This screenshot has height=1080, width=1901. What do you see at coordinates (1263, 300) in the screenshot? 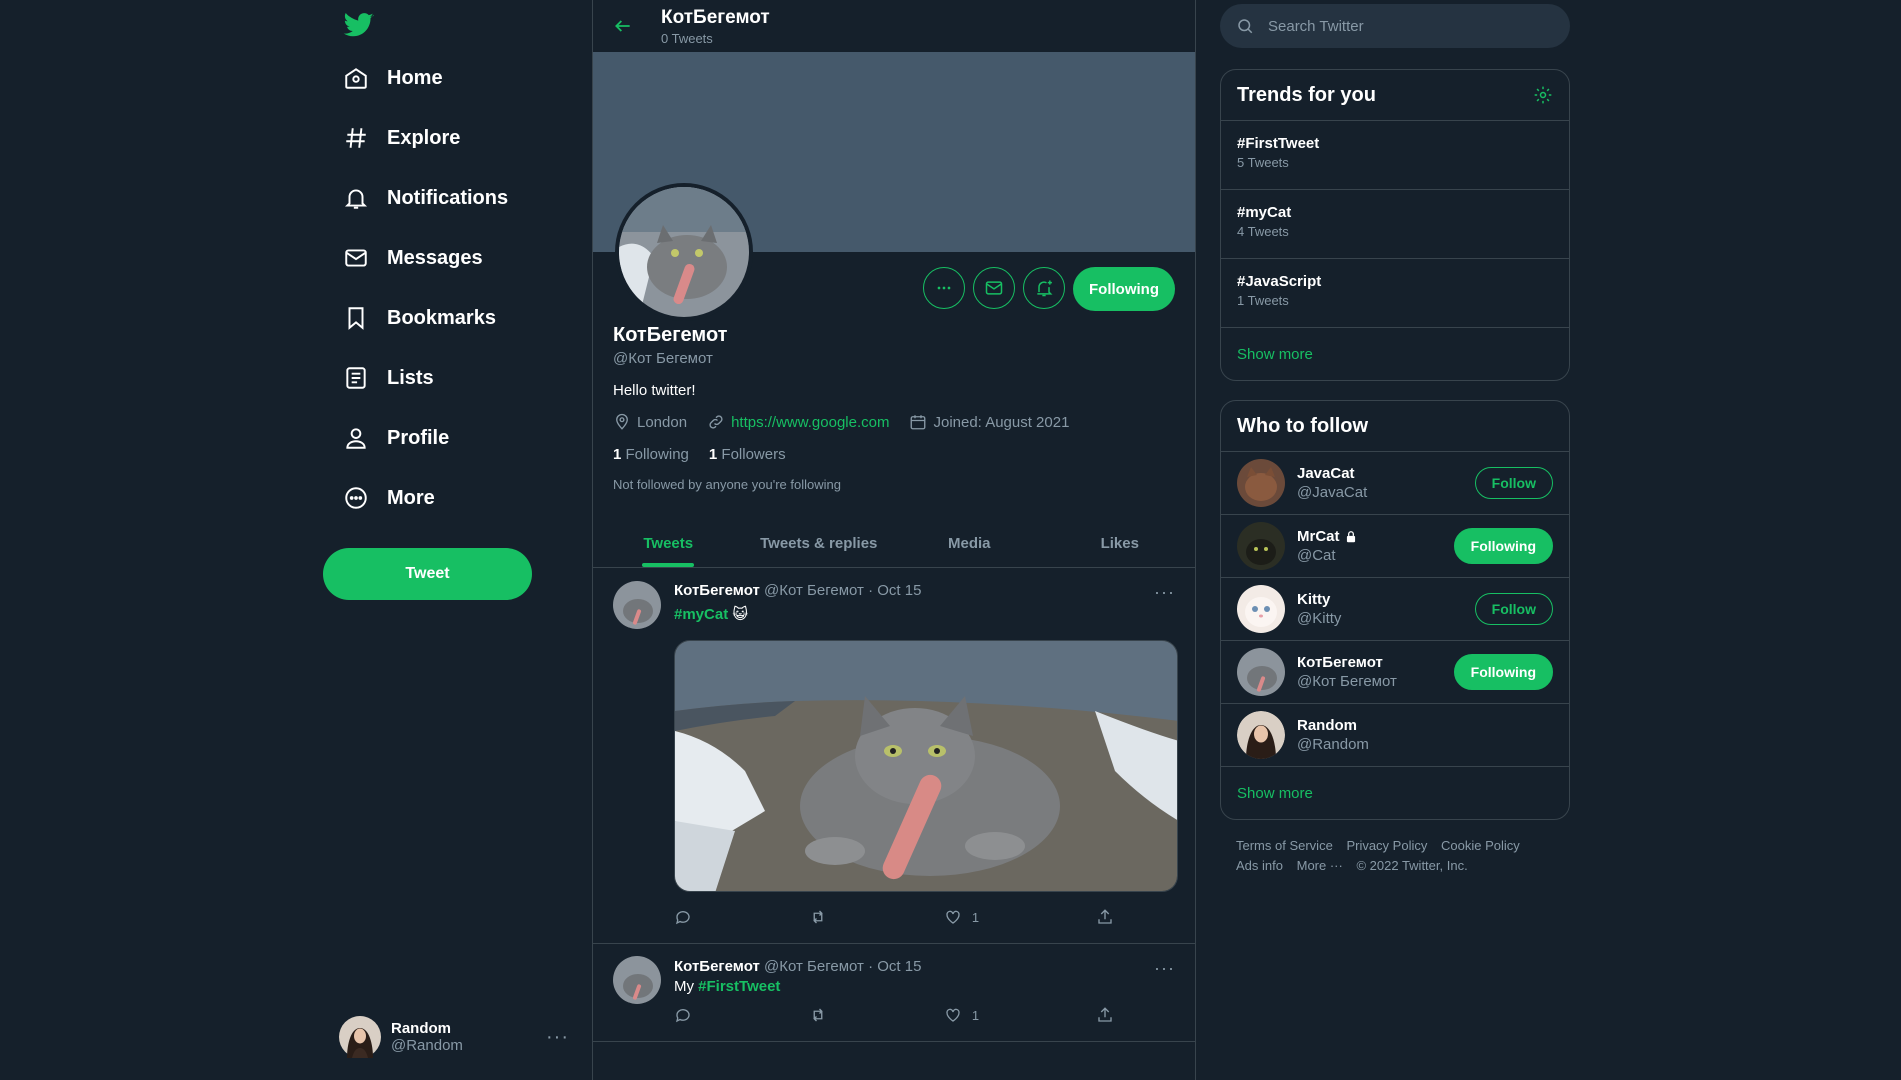
I see `trend-count: 1 Tweets` at bounding box center [1263, 300].